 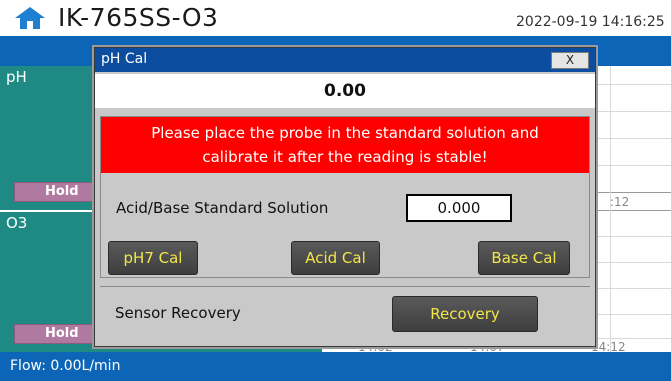 What do you see at coordinates (345, 313) in the screenshot?
I see `recovery-section: Sensor Recovery Recovery` at bounding box center [345, 313].